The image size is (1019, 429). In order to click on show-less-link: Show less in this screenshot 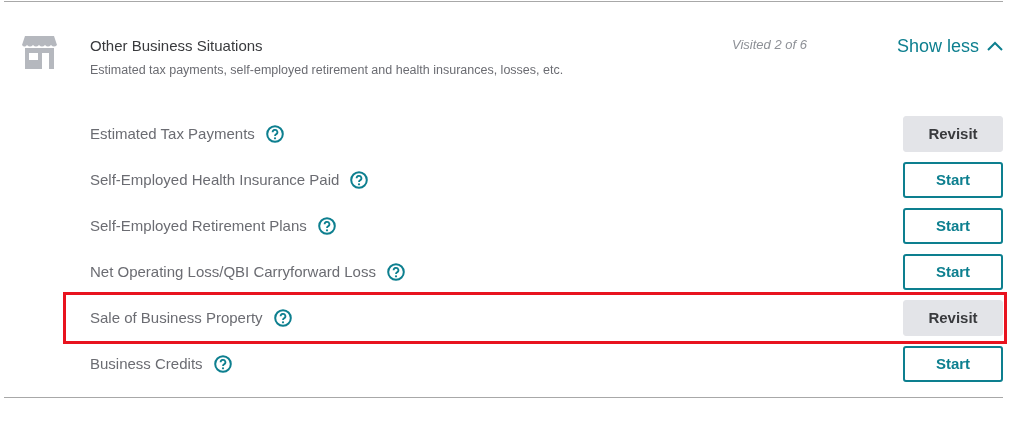, I will do `click(949, 46)`.